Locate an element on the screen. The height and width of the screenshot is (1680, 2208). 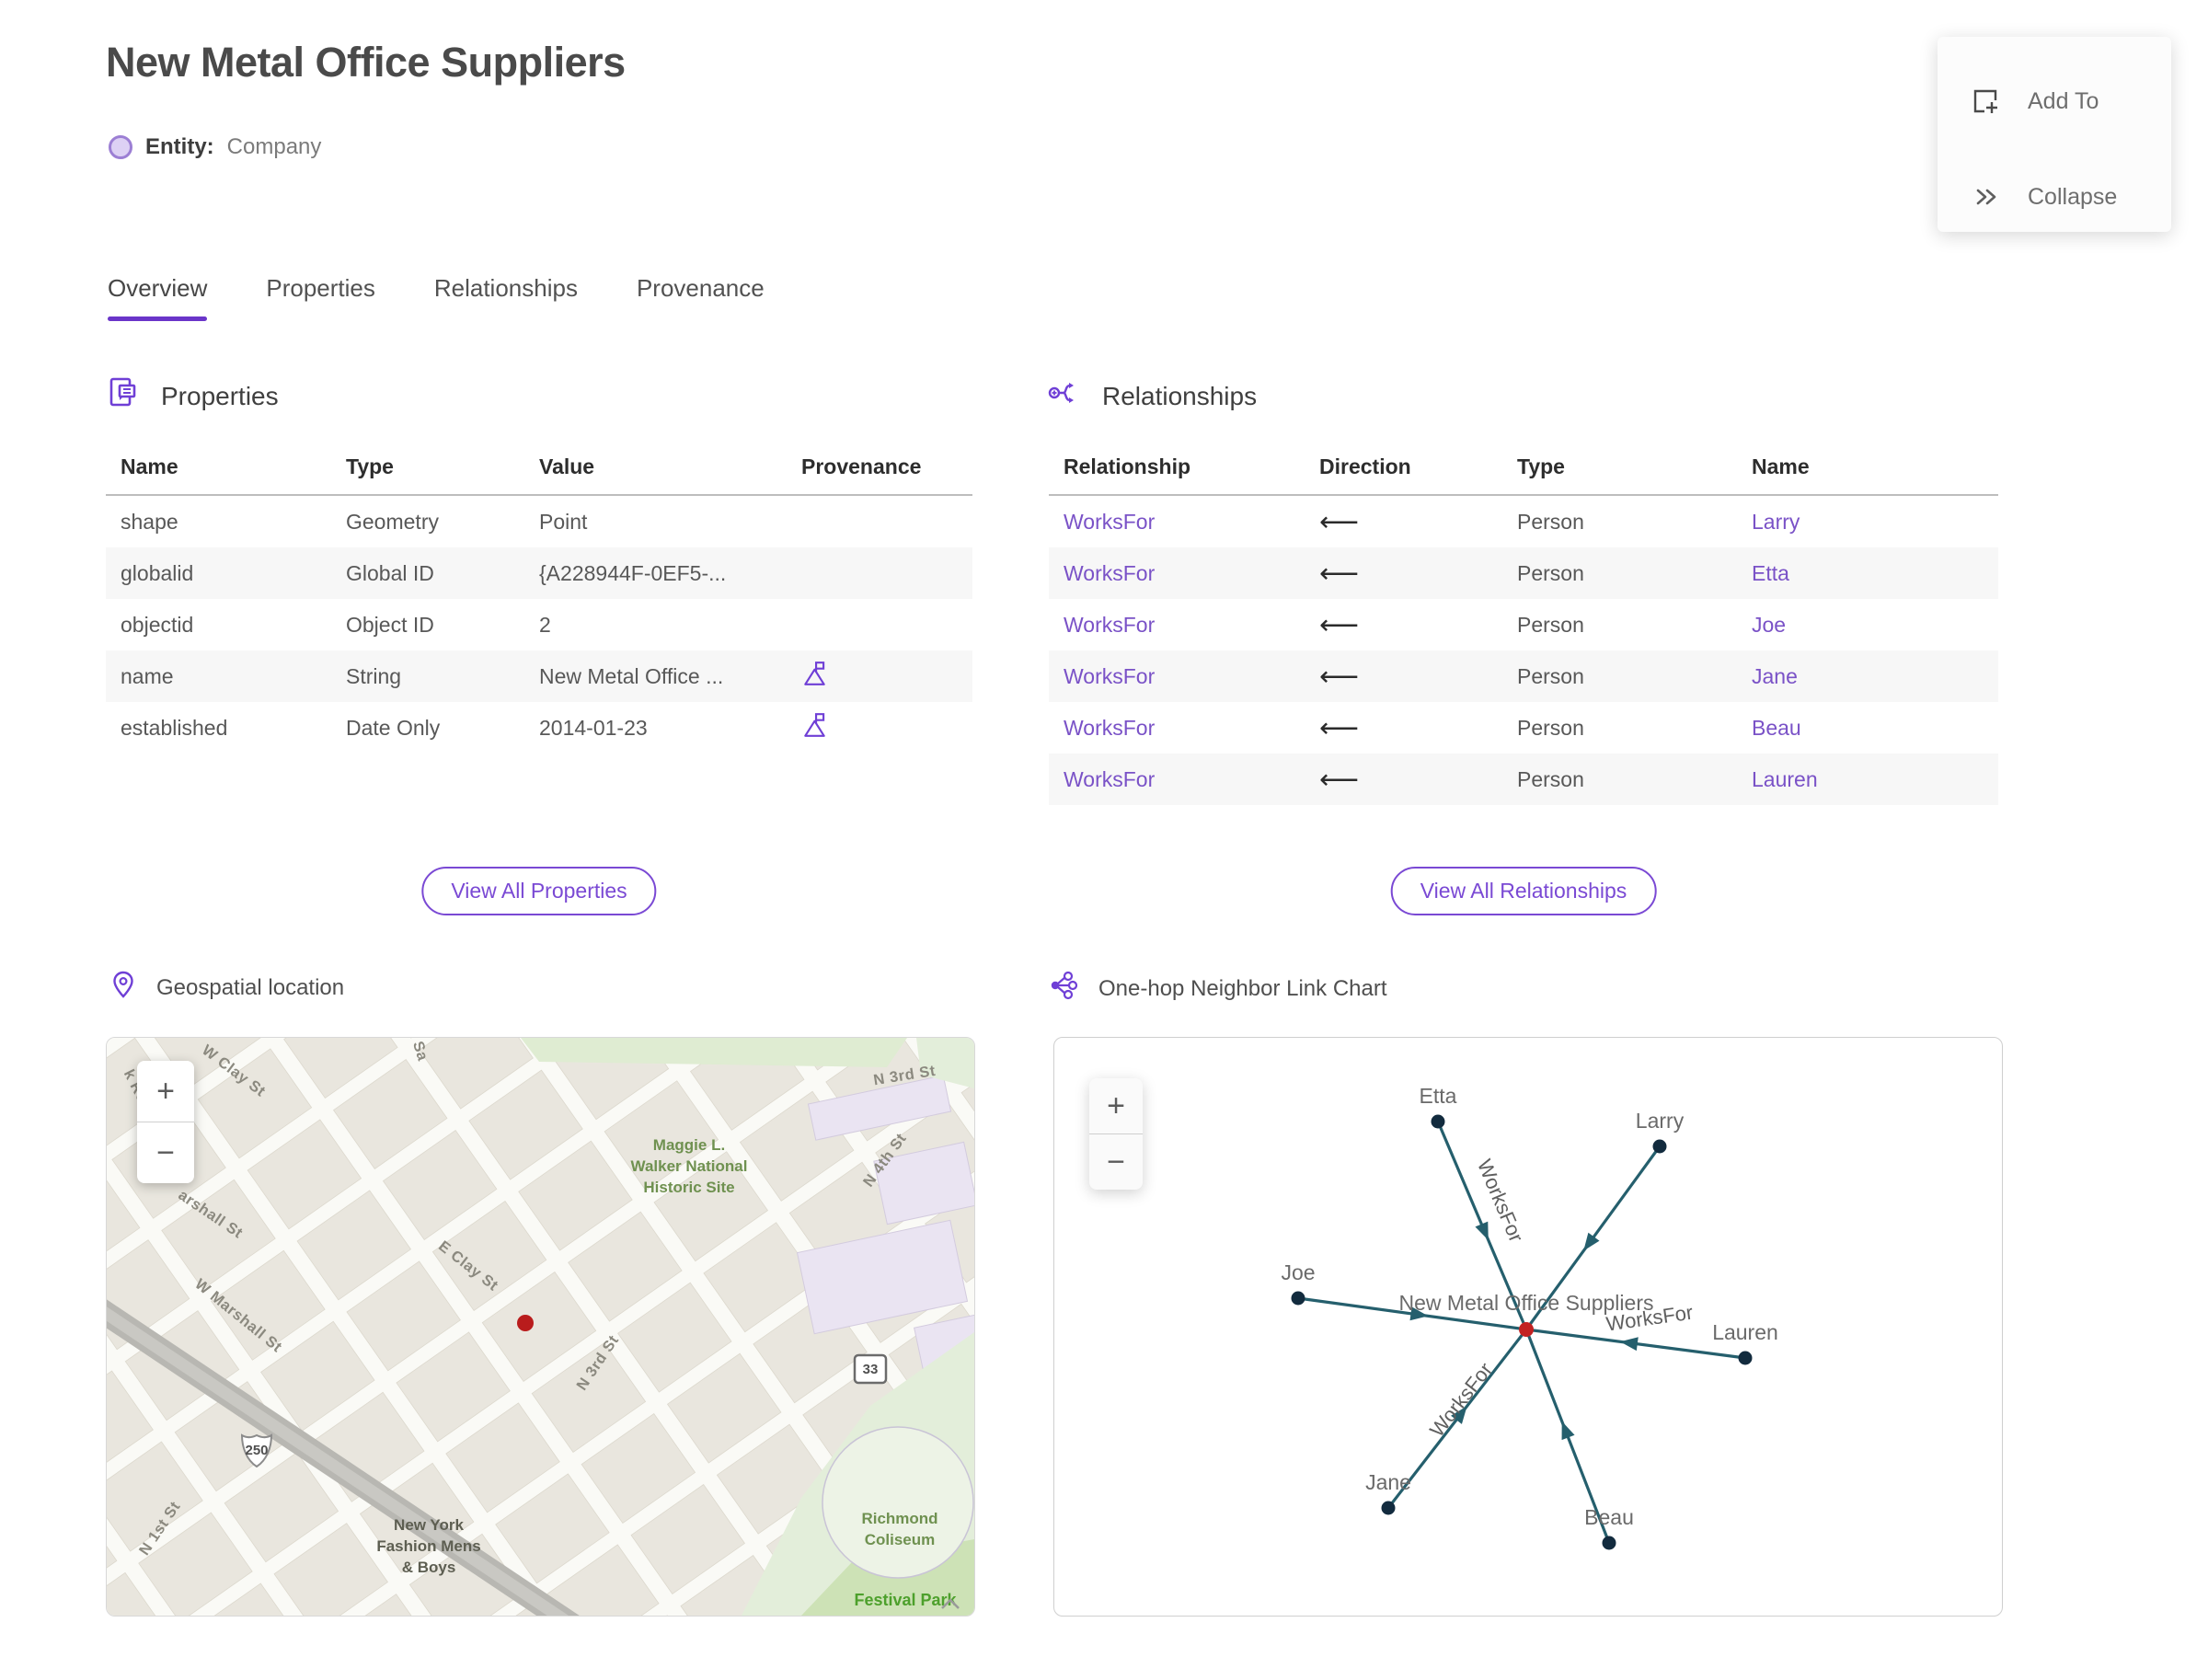
chart-zoom-out-button: − is located at coordinates (1116, 1161).